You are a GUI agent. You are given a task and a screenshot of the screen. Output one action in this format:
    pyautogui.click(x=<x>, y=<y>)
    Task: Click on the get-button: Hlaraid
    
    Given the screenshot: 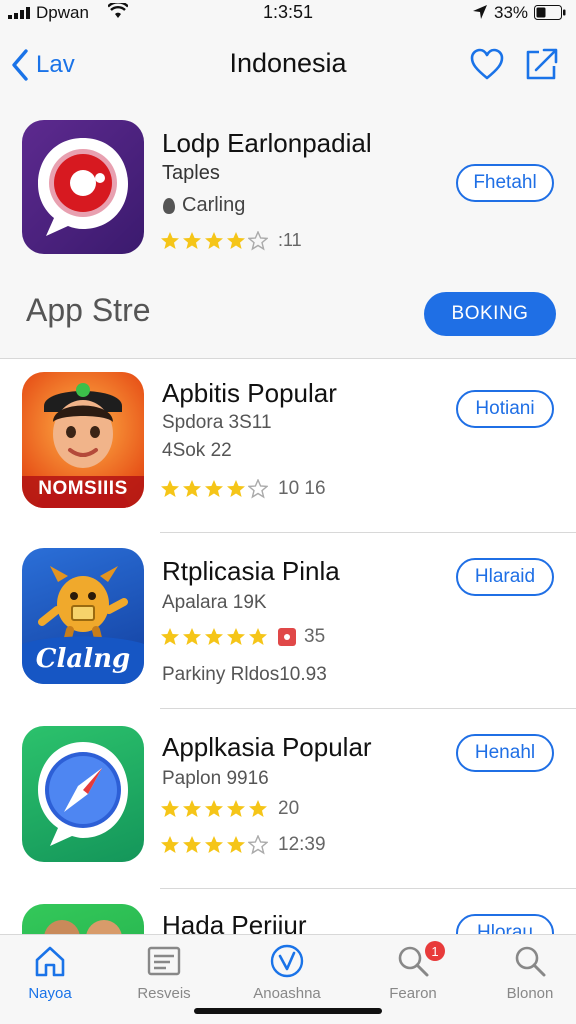 What is the action you would take?
    pyautogui.click(x=505, y=577)
    